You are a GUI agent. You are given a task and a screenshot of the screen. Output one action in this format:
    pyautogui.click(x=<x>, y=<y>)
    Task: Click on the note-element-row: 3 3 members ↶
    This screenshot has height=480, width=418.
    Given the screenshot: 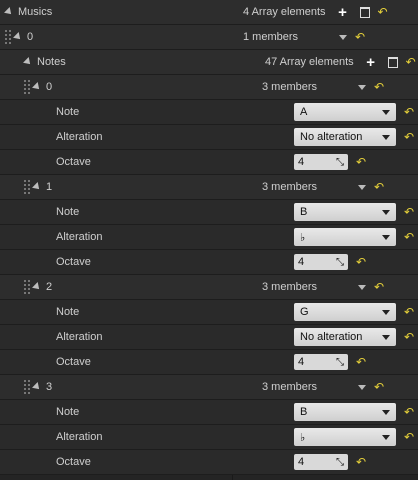 What is the action you would take?
    pyautogui.click(x=209, y=387)
    